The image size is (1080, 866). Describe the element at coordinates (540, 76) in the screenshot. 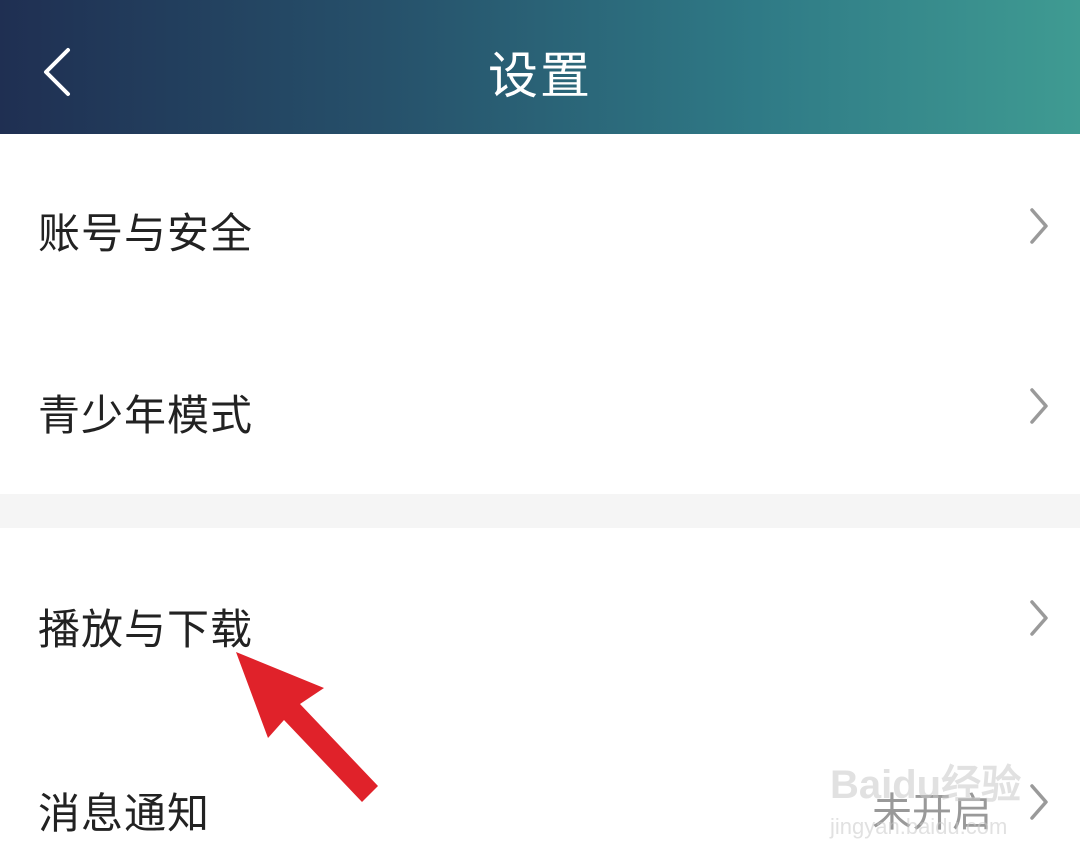

I see `page-title: 设置` at that location.